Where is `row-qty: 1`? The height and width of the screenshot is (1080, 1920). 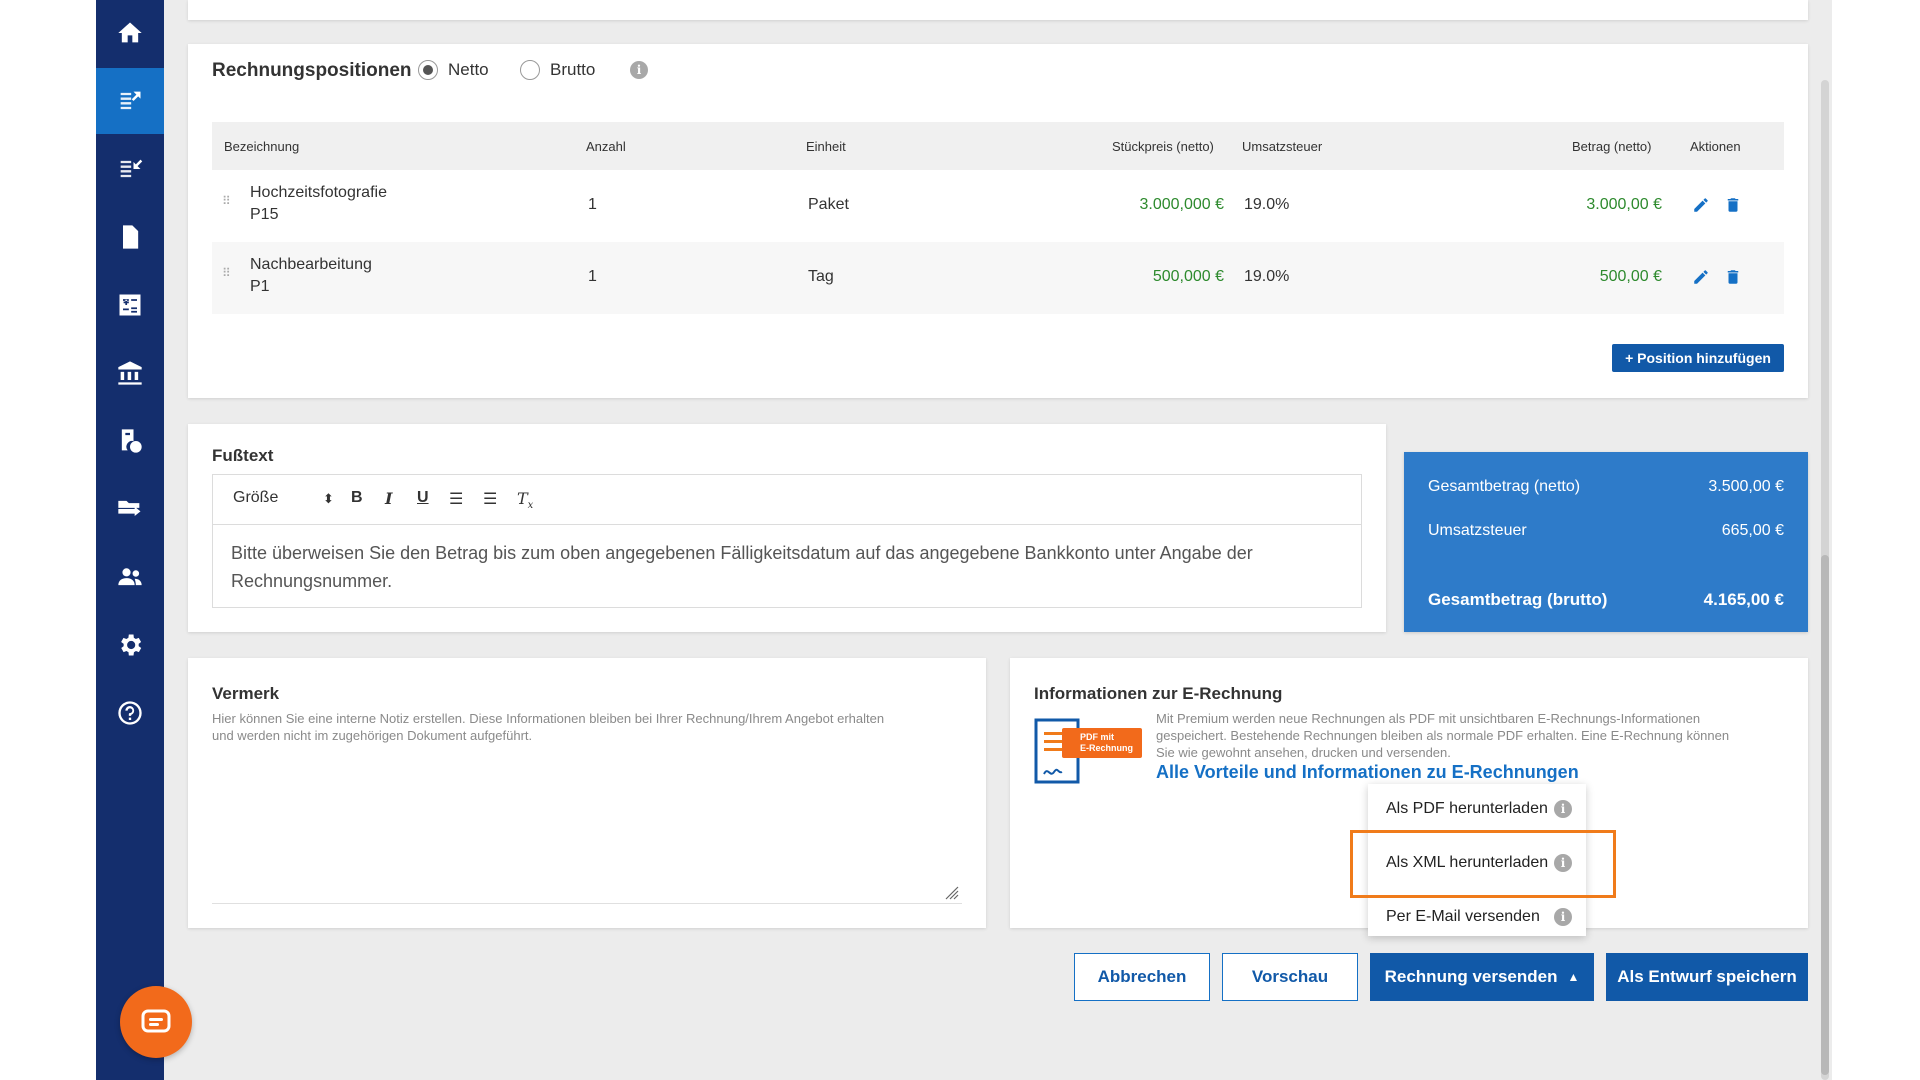 row-qty: 1 is located at coordinates (592, 276).